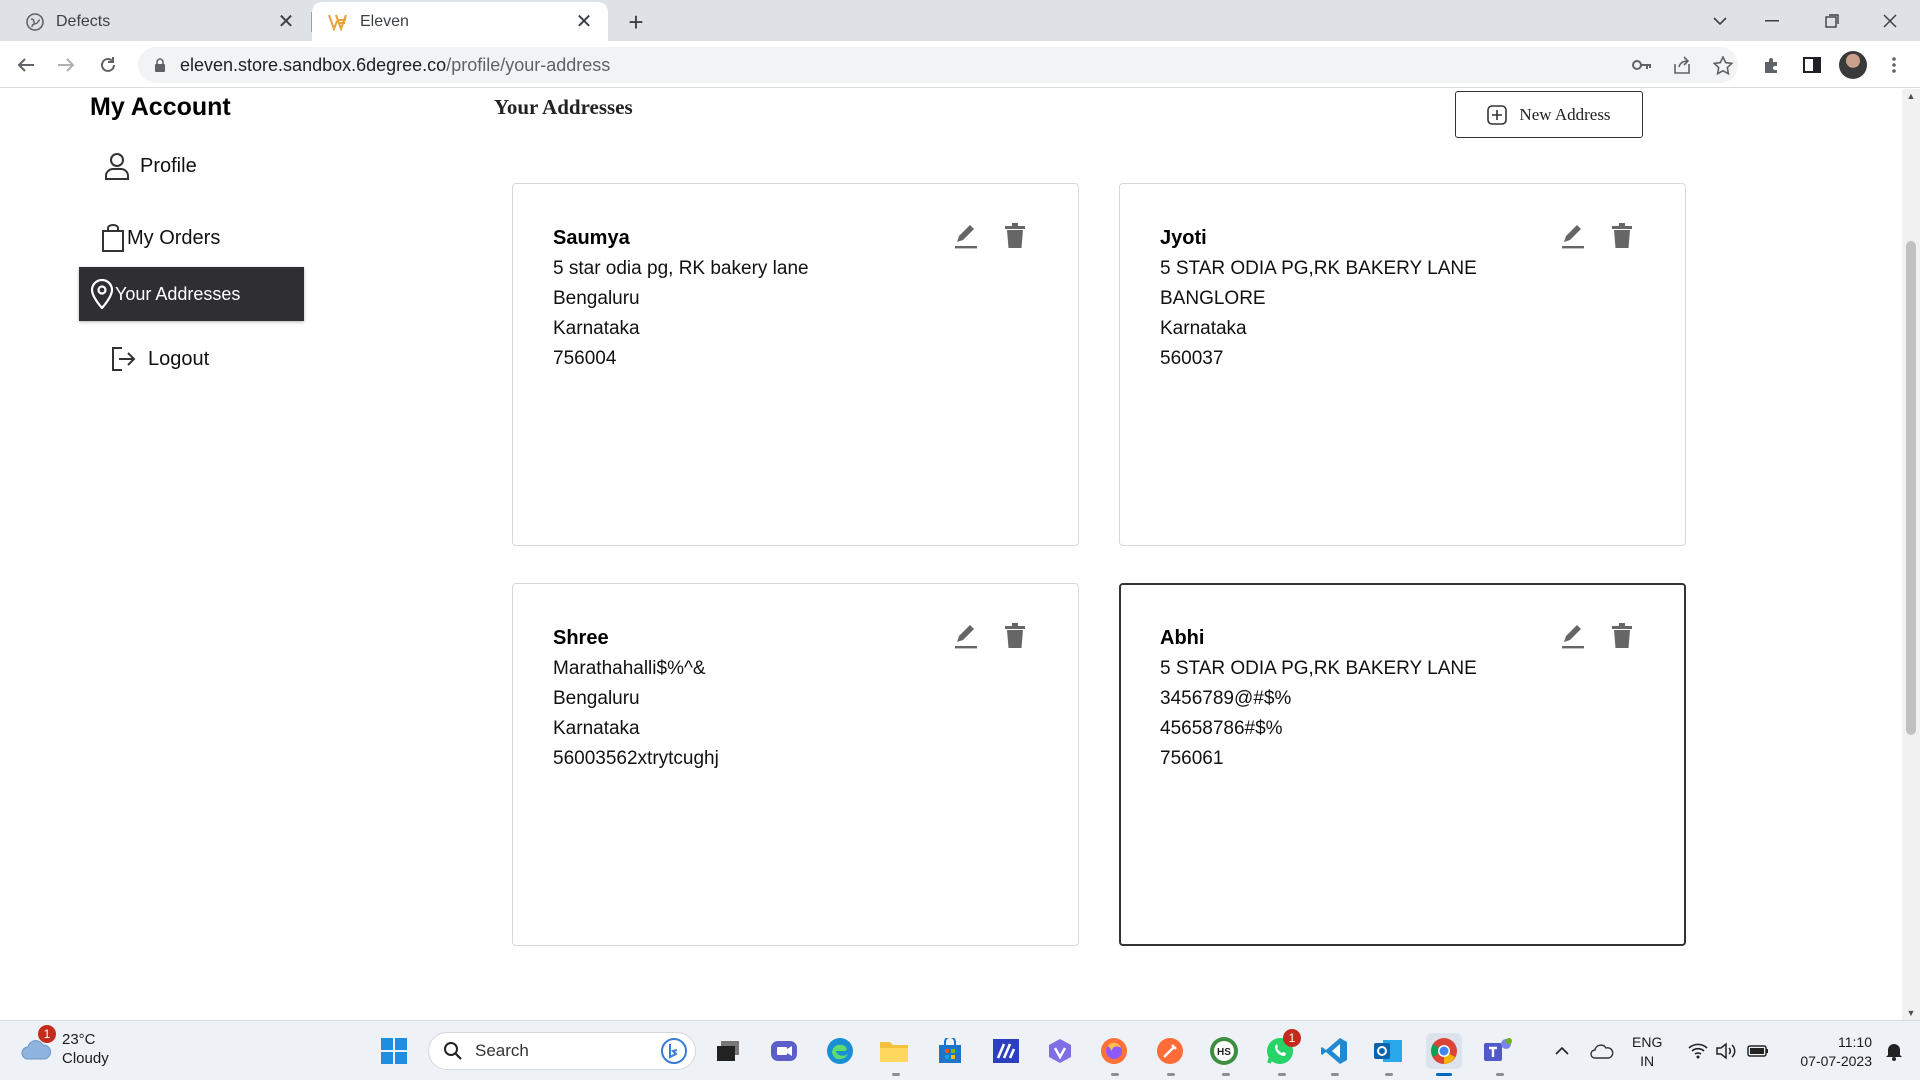 This screenshot has height=1080, width=1920. Describe the element at coordinates (1894, 1051) in the screenshot. I see `notification-bell-icon` at that location.